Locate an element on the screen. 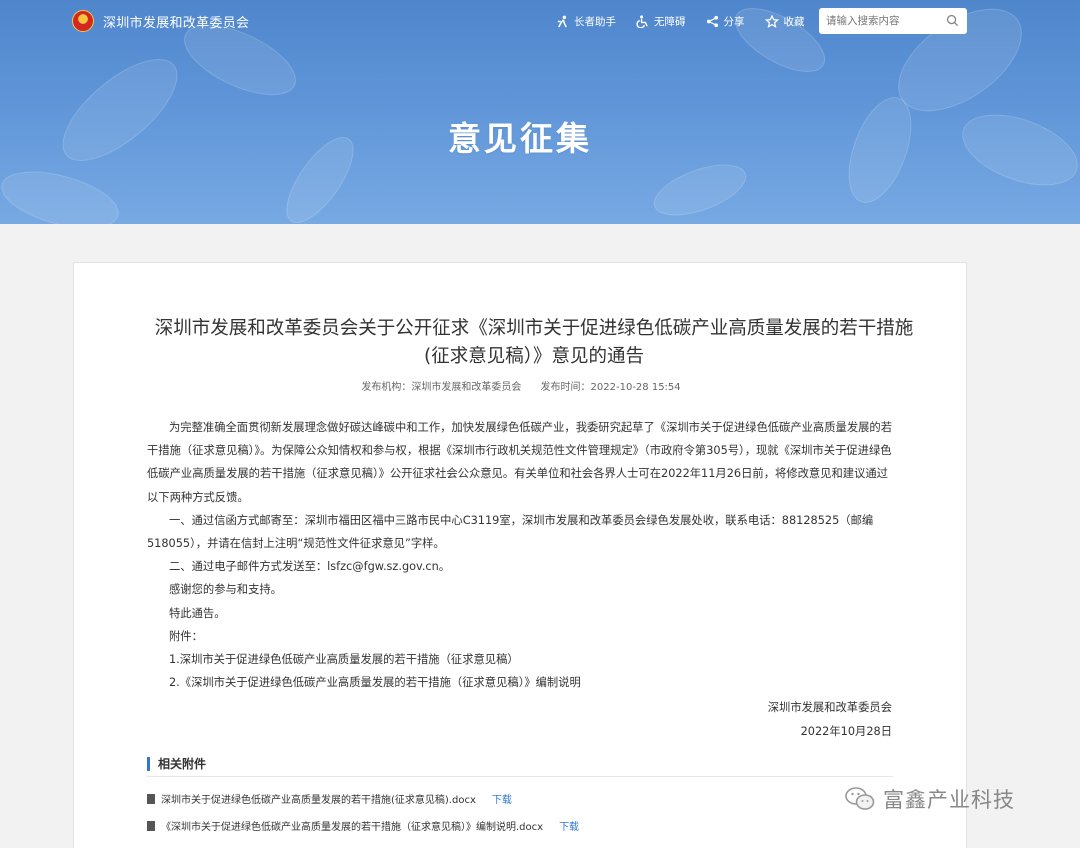 The image size is (1080, 848). attachment-item: 深圳市关于促进绿色低碳产业高质量发展的若干措施(征求意见稿).docx 下载 is located at coordinates (329, 798).